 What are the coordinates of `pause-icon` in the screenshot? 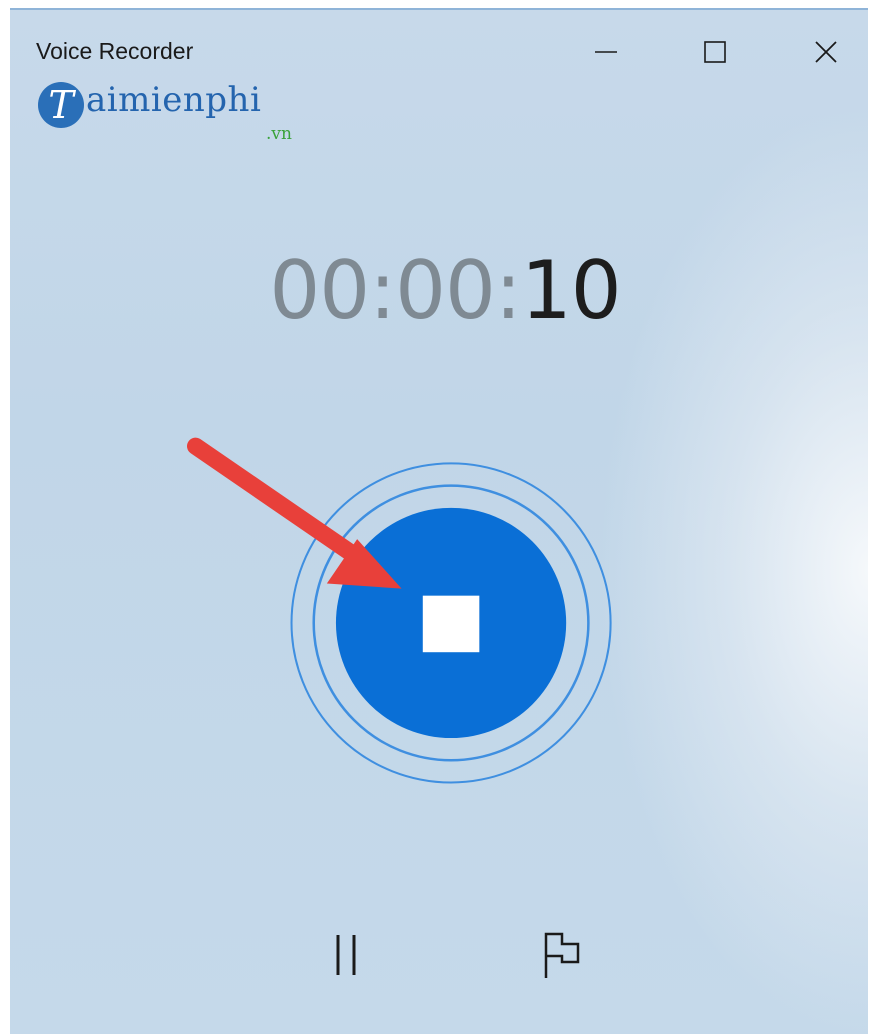 It's located at (346, 955).